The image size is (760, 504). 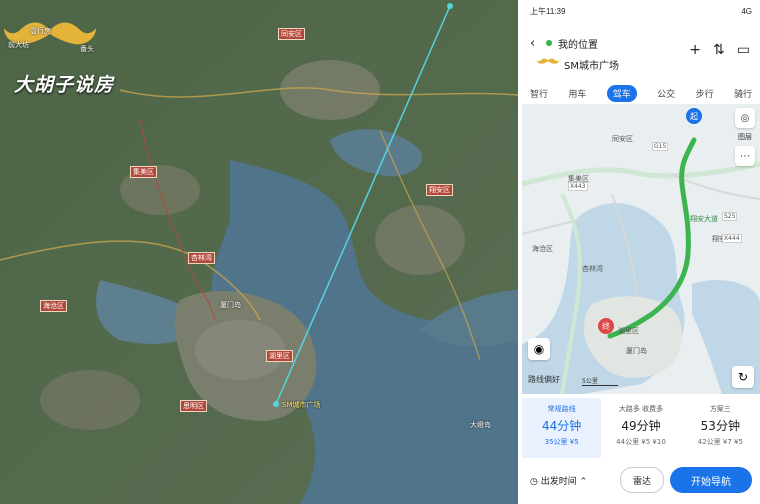 I want to click on map-tools: ◎ 图层 ⋯, so click(x=745, y=137).